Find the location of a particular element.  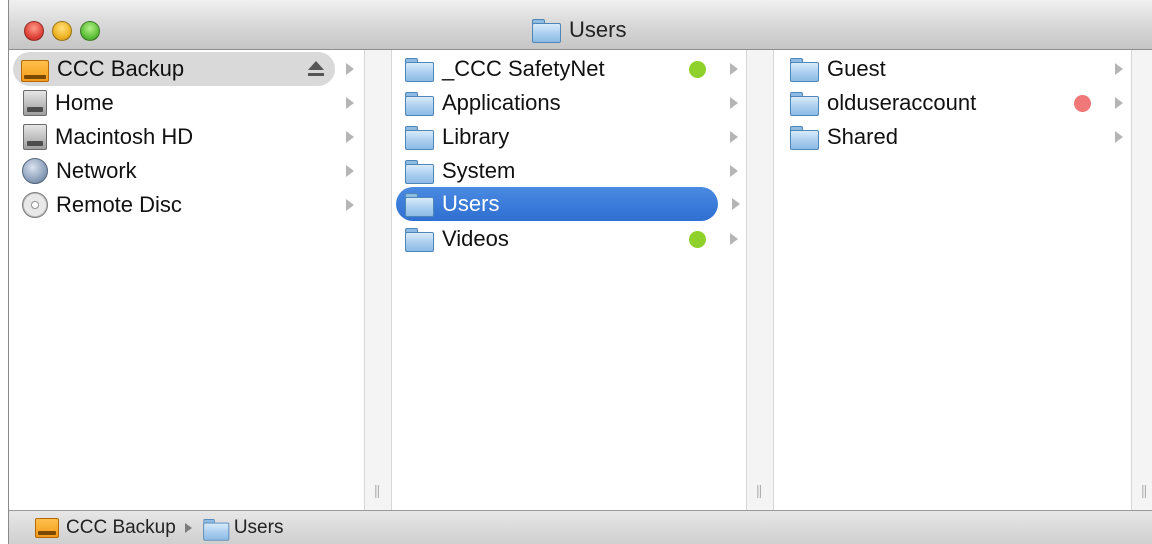

list-item-label: Videos is located at coordinates (475, 238).